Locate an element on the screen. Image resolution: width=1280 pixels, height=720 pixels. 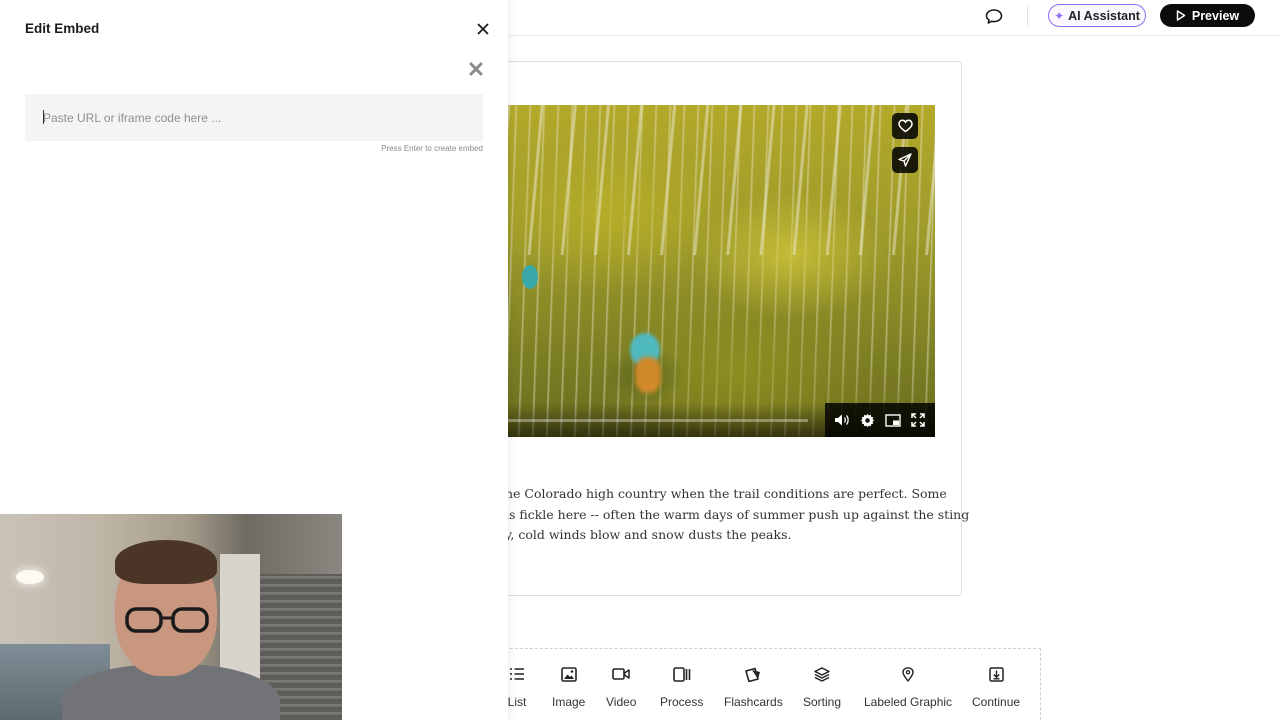
clear-x-icon is located at coordinates (475, 68).